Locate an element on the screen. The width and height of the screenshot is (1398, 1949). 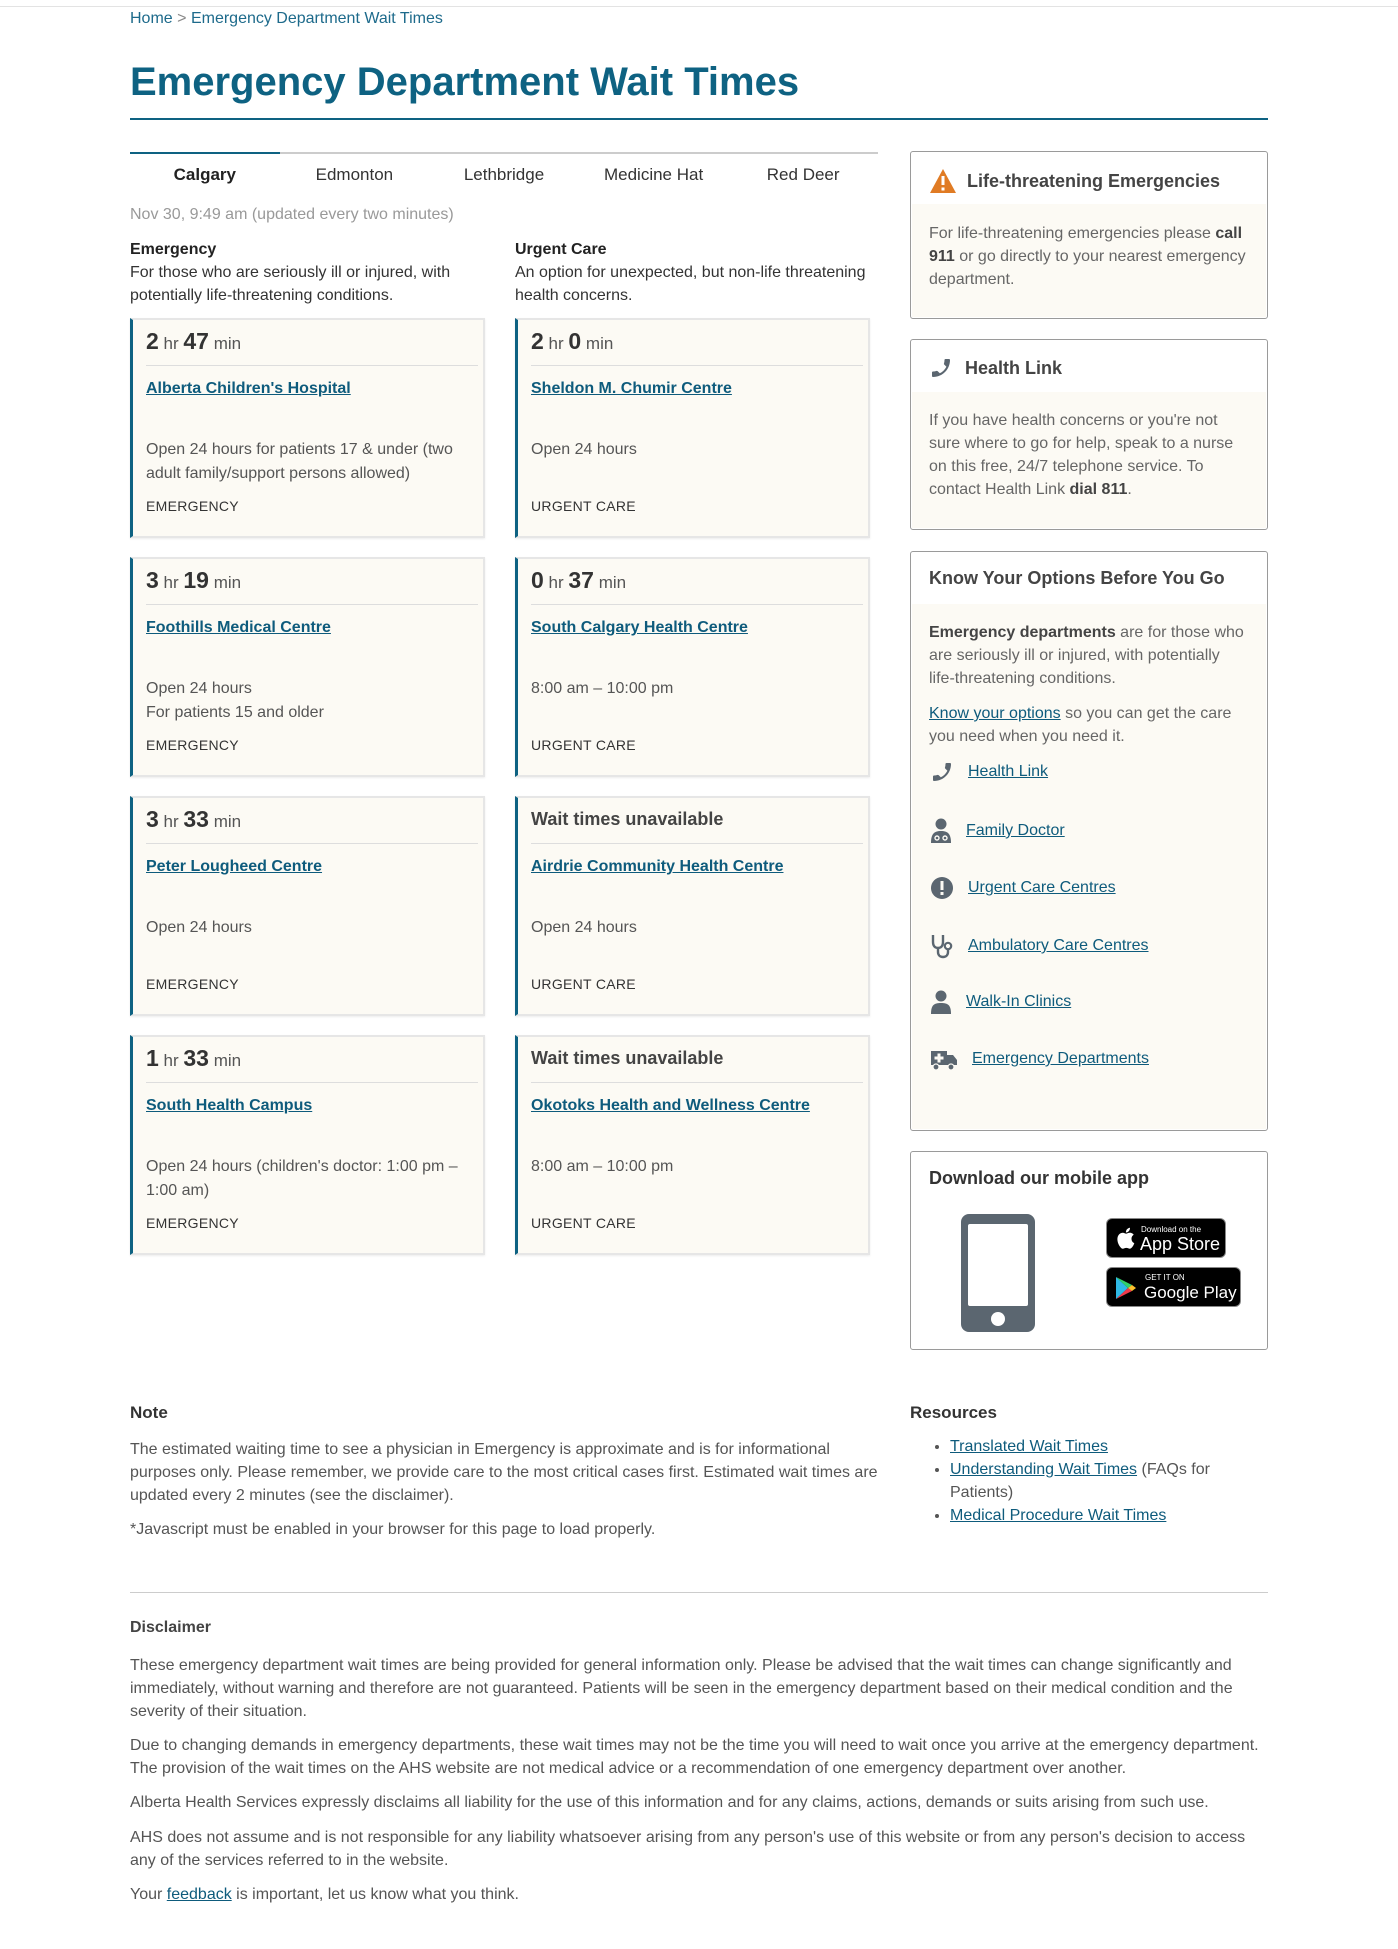
life-threatening-heading: Life-threatening Emergencies is located at coordinates (1074, 181).